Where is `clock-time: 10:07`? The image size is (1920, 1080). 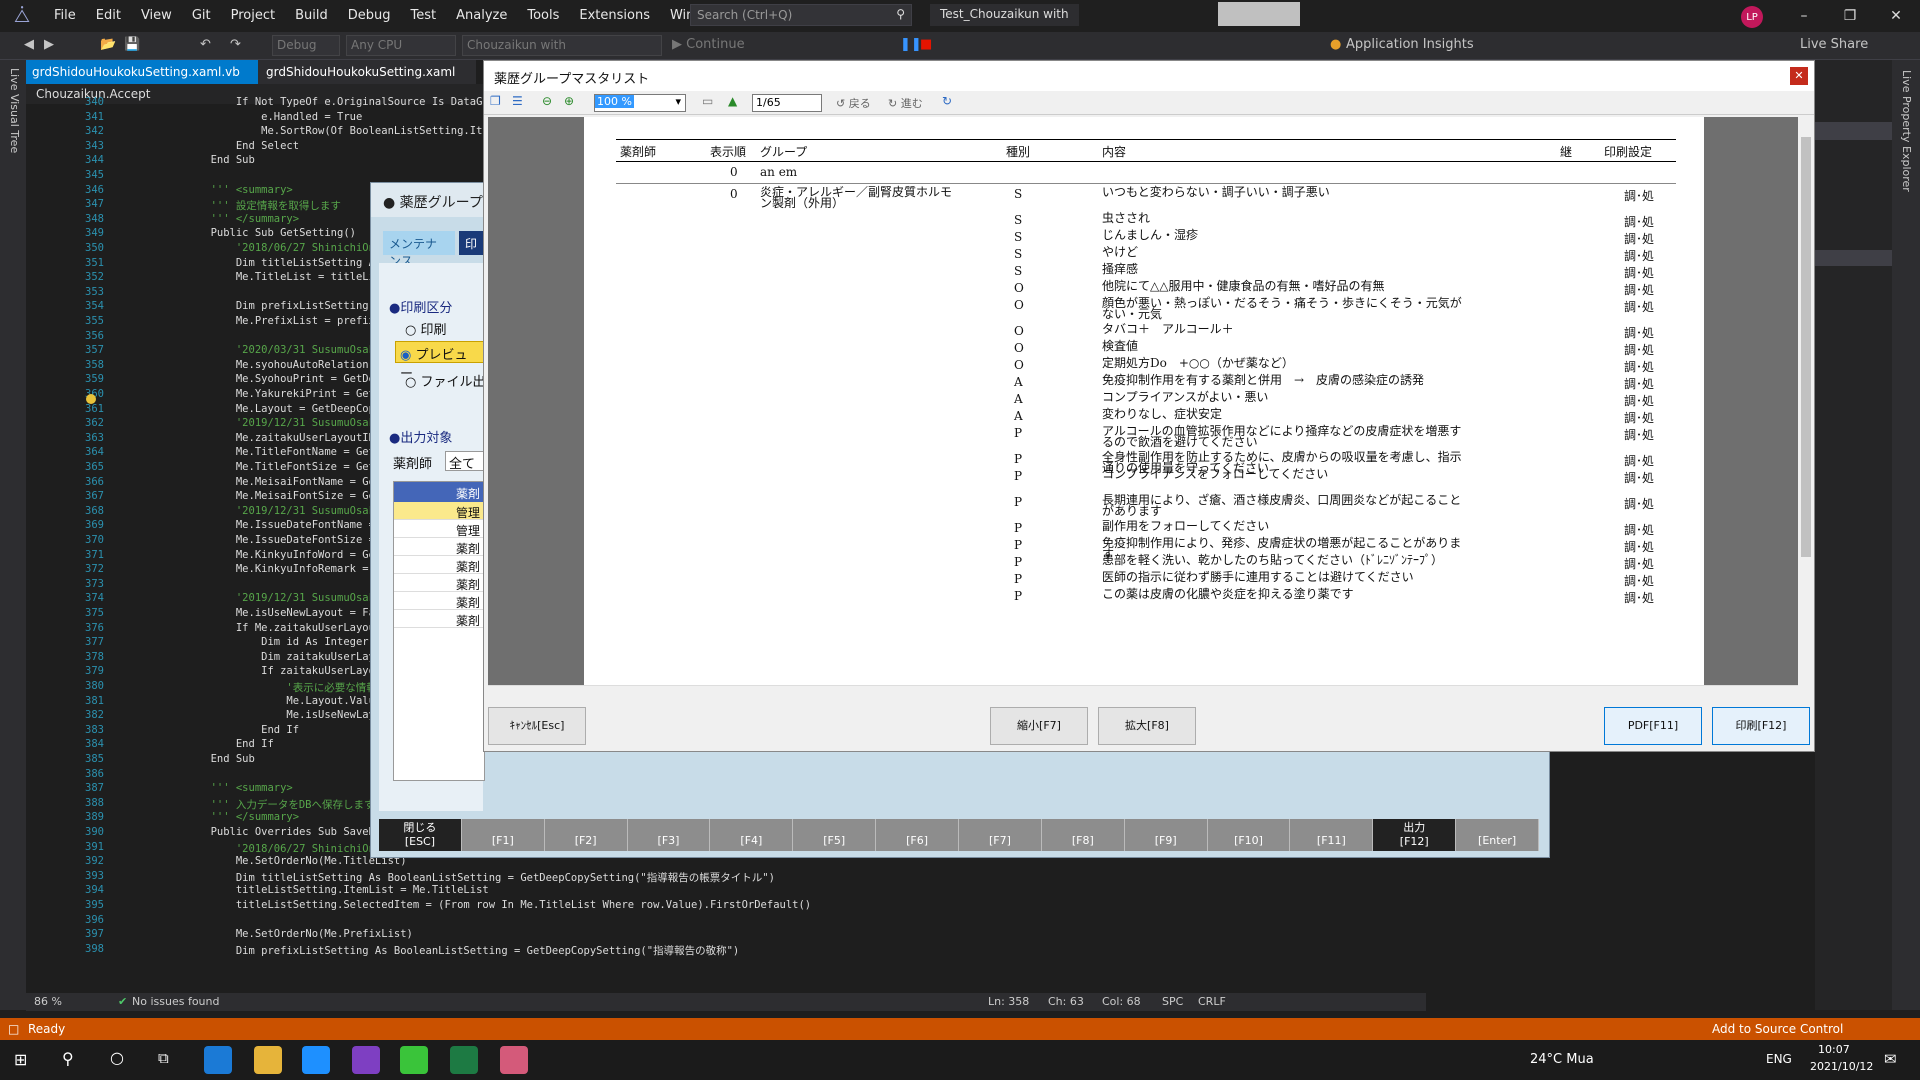 clock-time: 10:07 is located at coordinates (1834, 1049).